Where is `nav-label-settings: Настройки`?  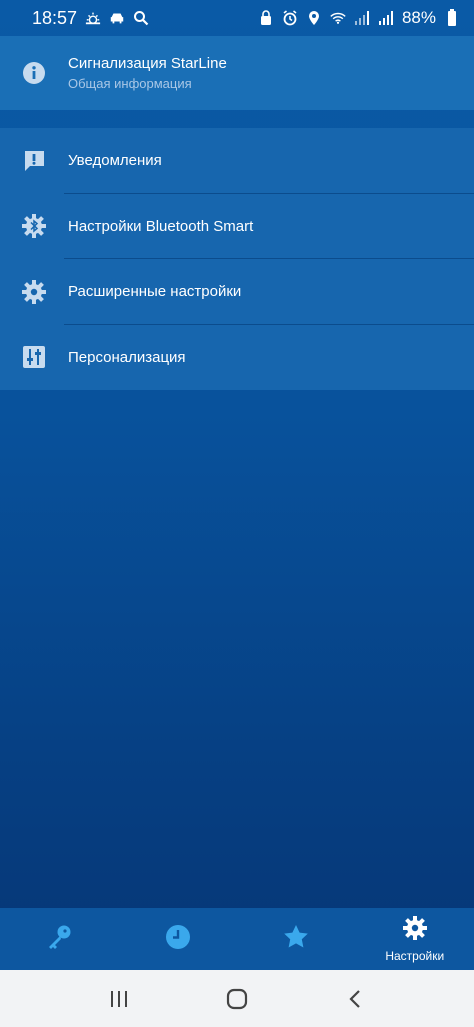 nav-label-settings: Настройки is located at coordinates (415, 956).